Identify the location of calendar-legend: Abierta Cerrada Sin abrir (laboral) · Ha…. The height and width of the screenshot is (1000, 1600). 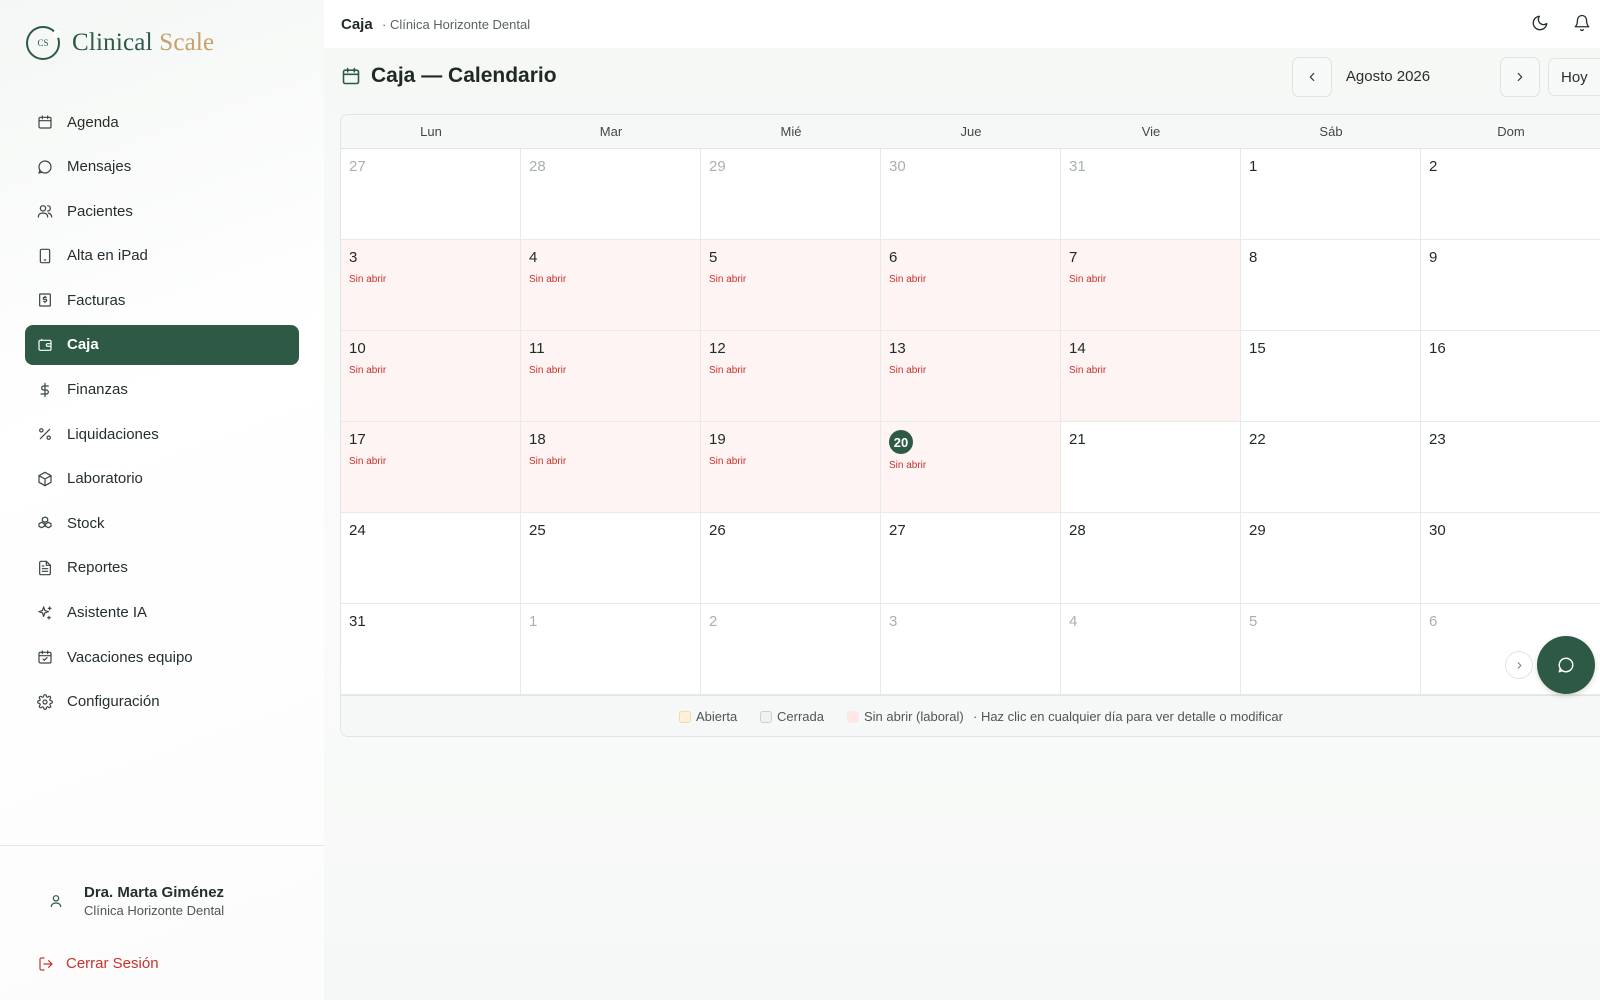
(970, 715).